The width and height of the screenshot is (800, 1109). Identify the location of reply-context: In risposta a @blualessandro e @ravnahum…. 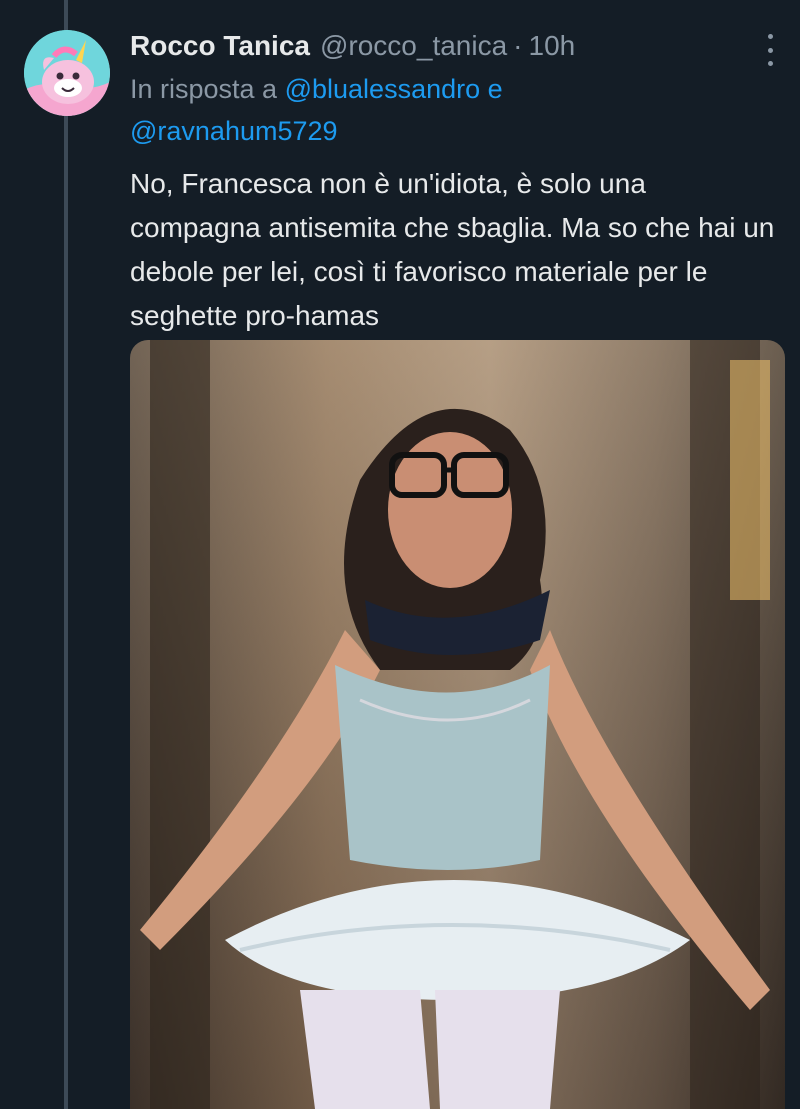
(455, 110).